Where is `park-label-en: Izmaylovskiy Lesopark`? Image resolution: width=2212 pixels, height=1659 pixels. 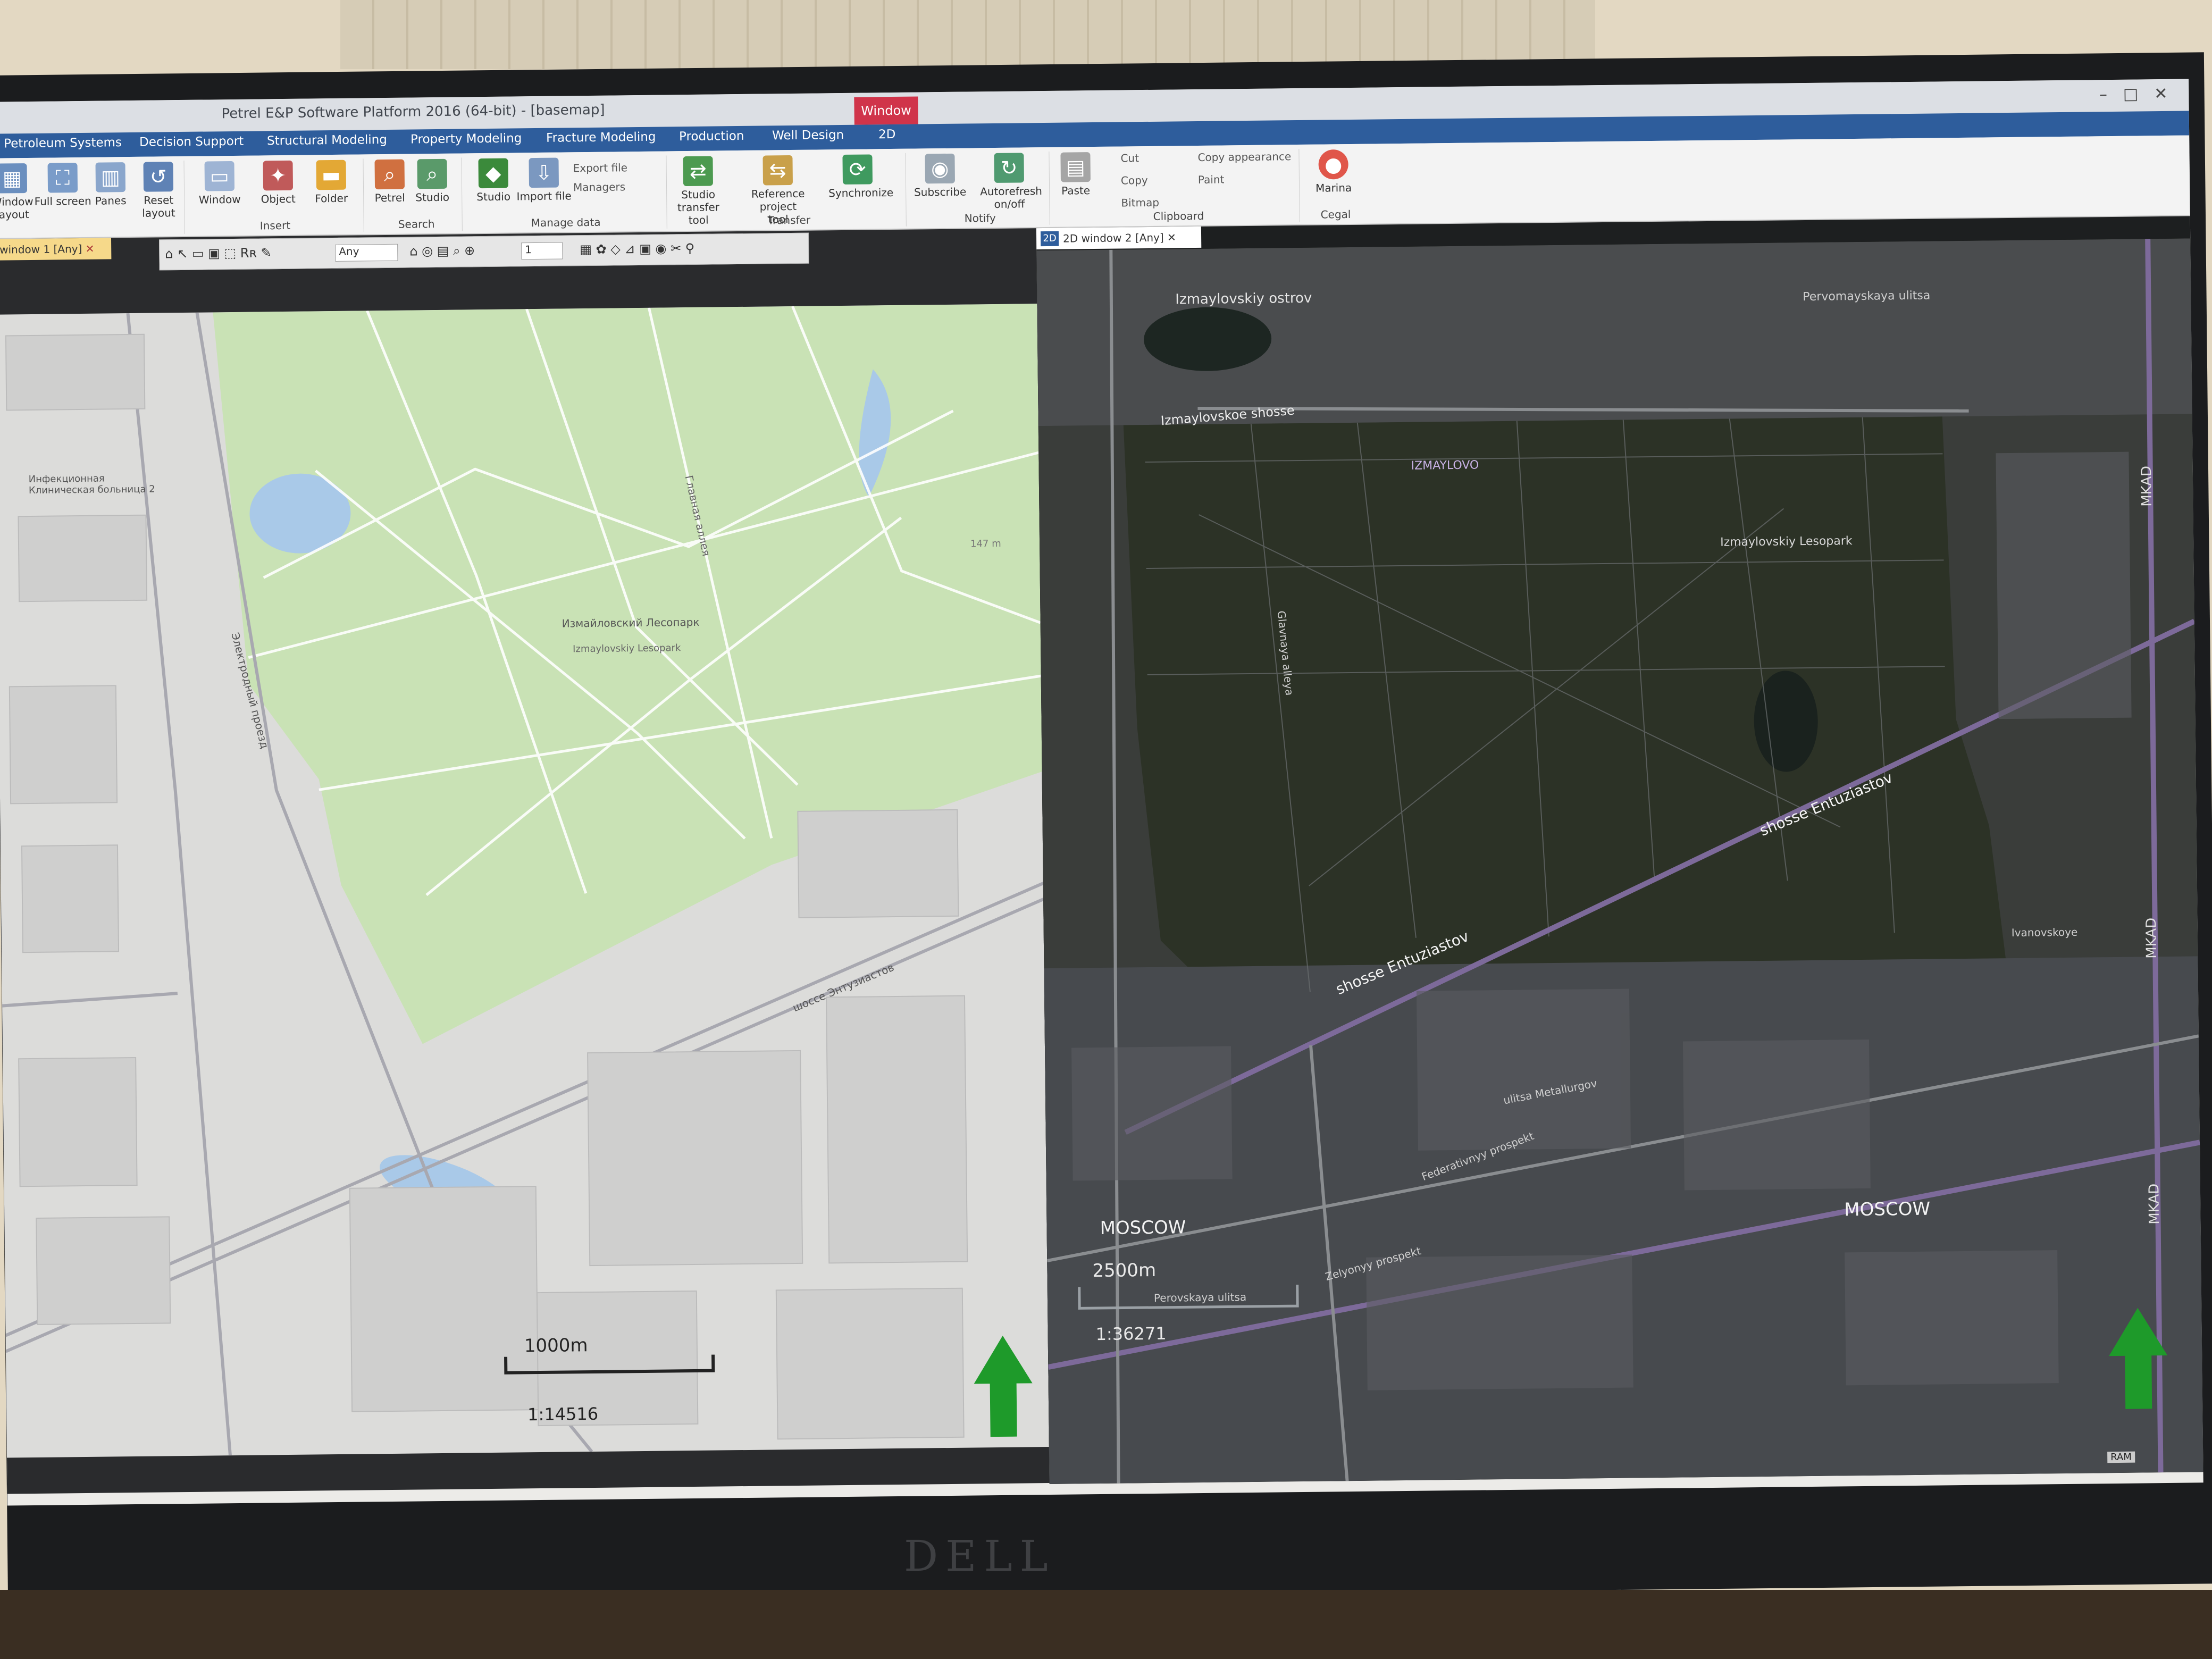
park-label-en: Izmaylovskiy Lesopark is located at coordinates (627, 648).